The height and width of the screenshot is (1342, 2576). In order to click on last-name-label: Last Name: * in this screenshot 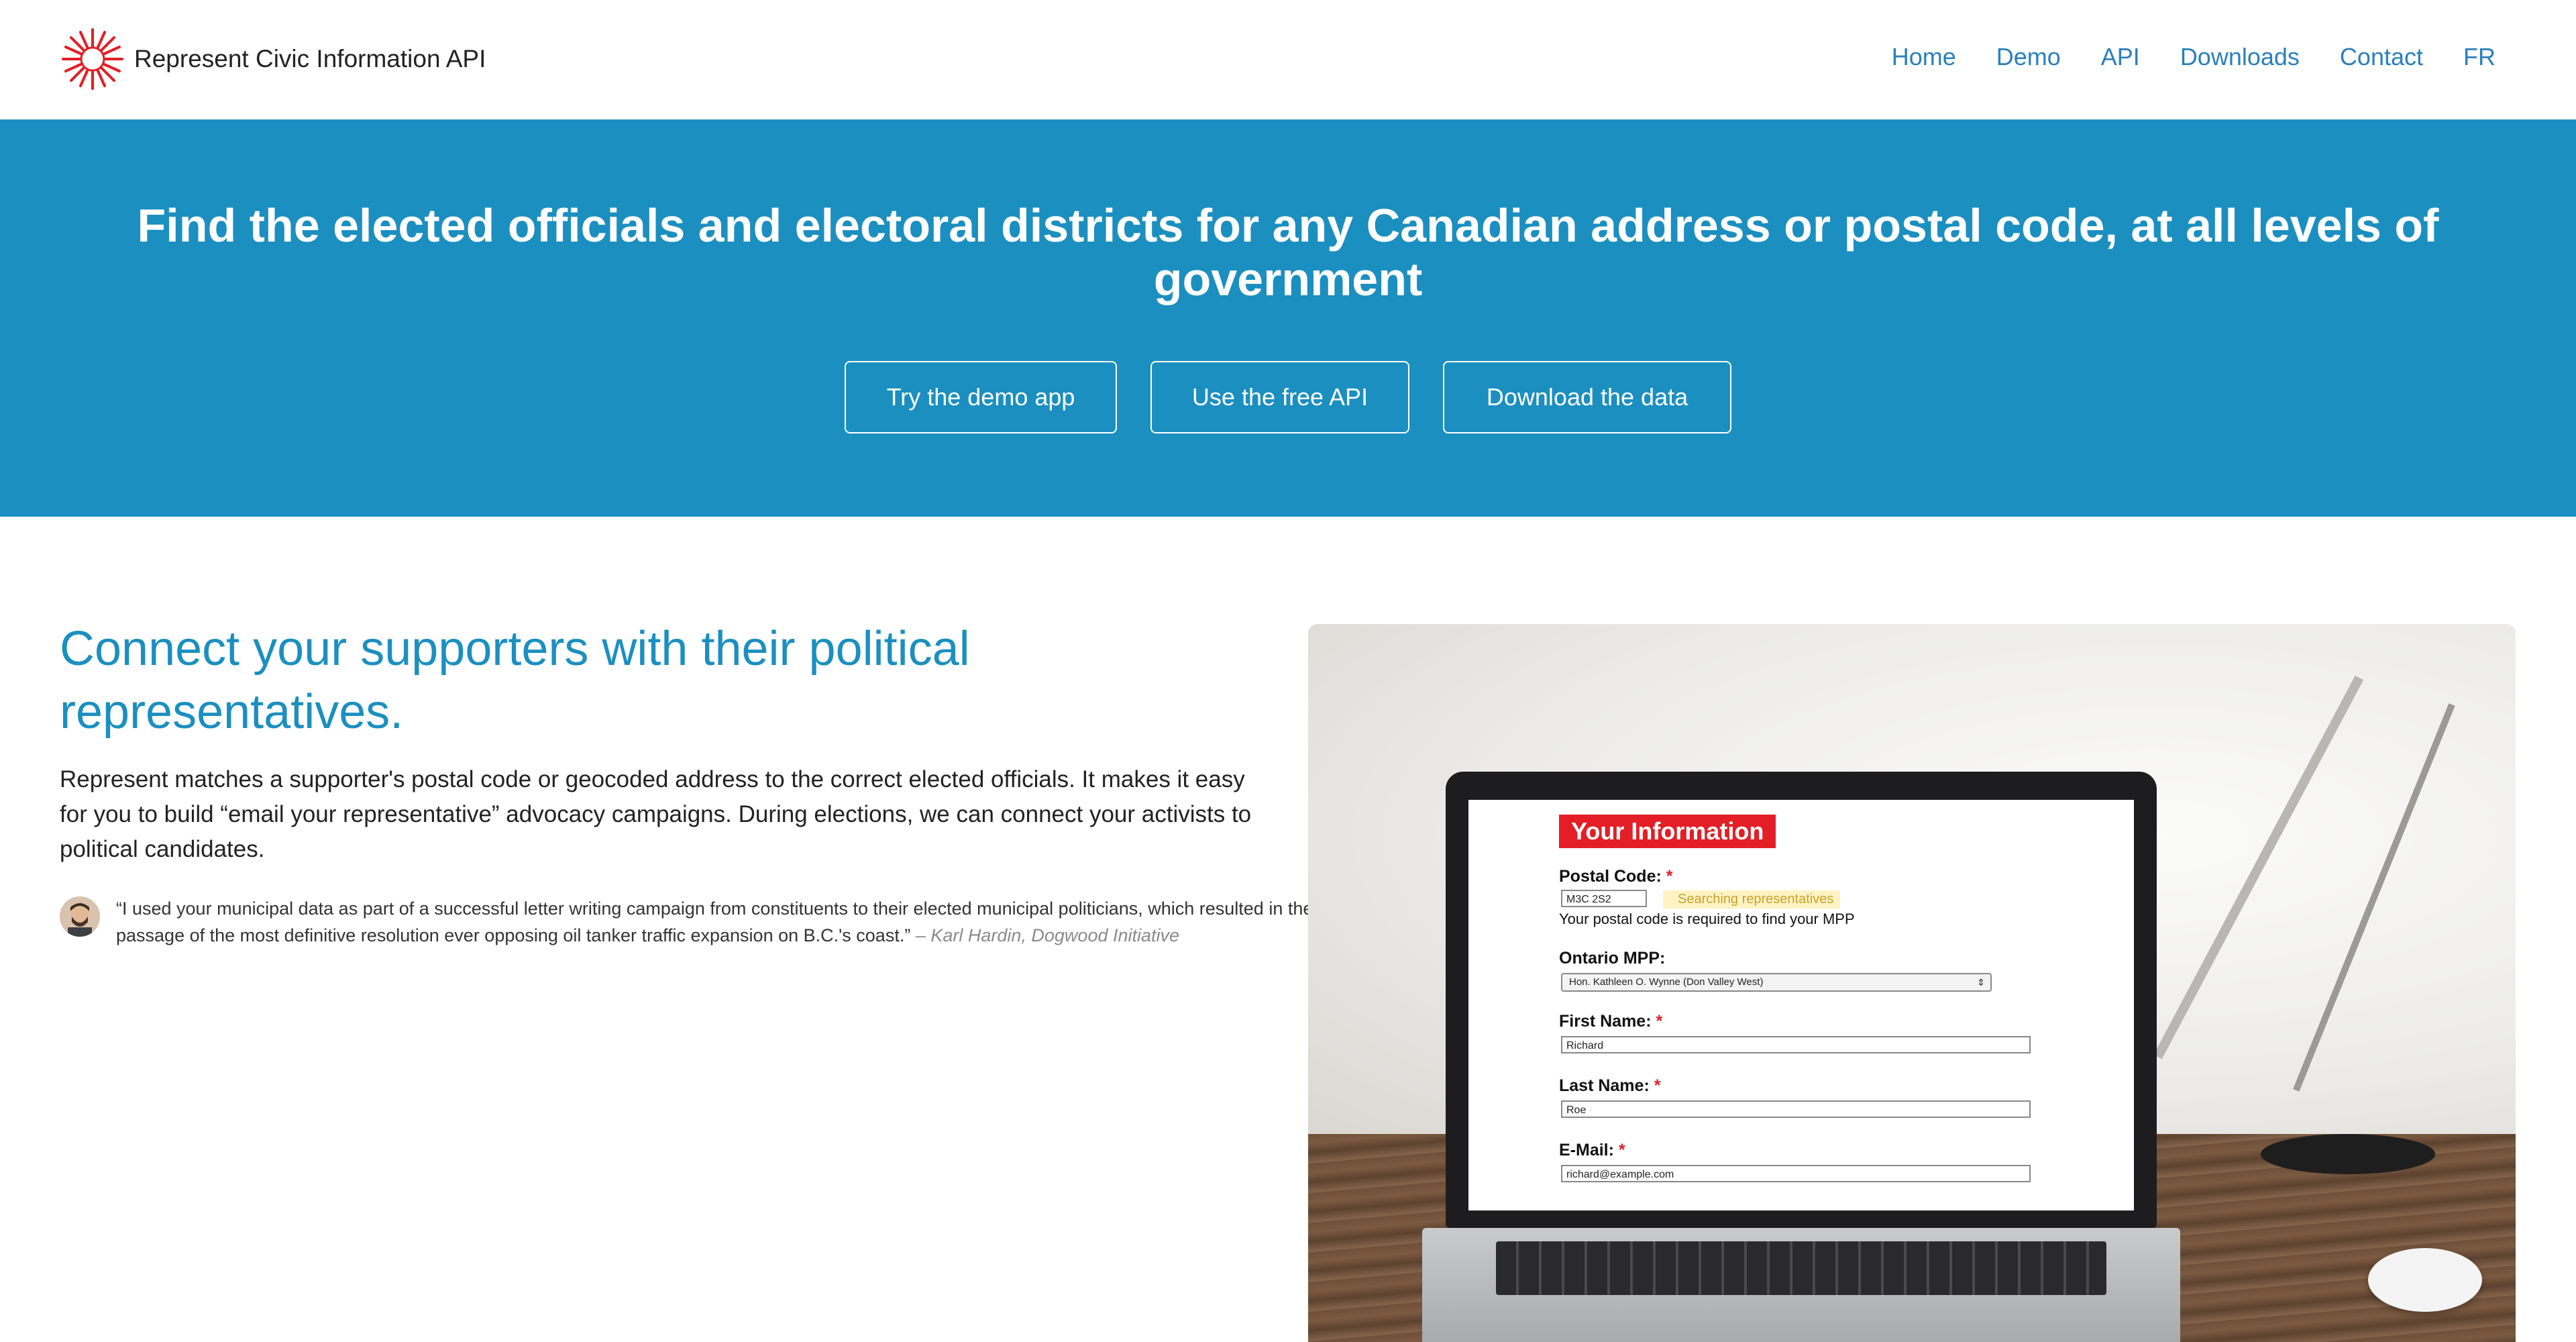, I will do `click(1610, 1086)`.